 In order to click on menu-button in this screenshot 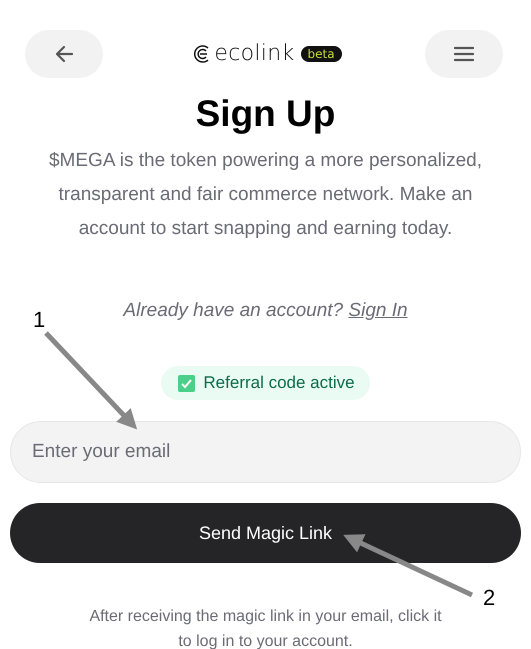, I will do `click(463, 54)`.